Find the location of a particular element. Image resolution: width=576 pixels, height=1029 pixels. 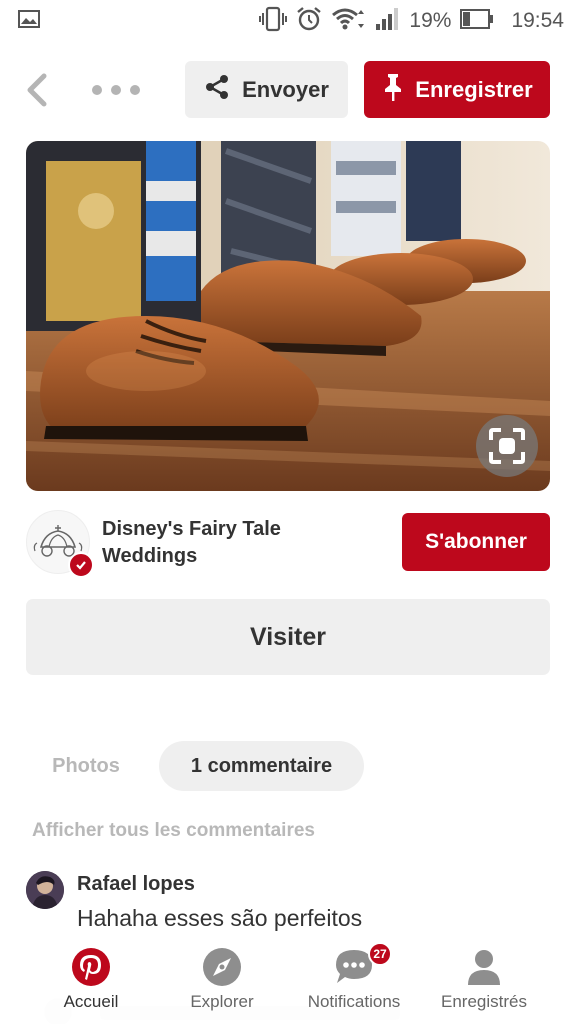

send-label: Envoyer is located at coordinates (285, 89).